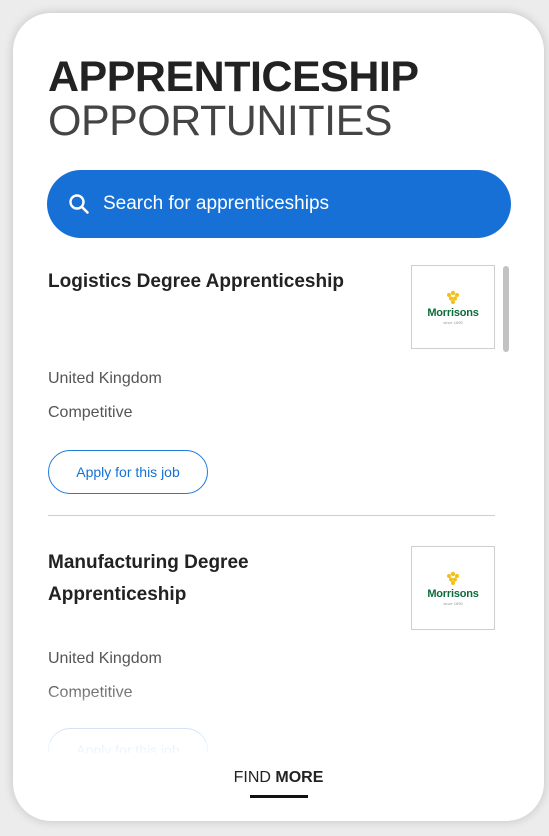 This screenshot has height=836, width=549. What do you see at coordinates (252, 777) in the screenshot?
I see `find-more-label-find: FIND` at bounding box center [252, 777].